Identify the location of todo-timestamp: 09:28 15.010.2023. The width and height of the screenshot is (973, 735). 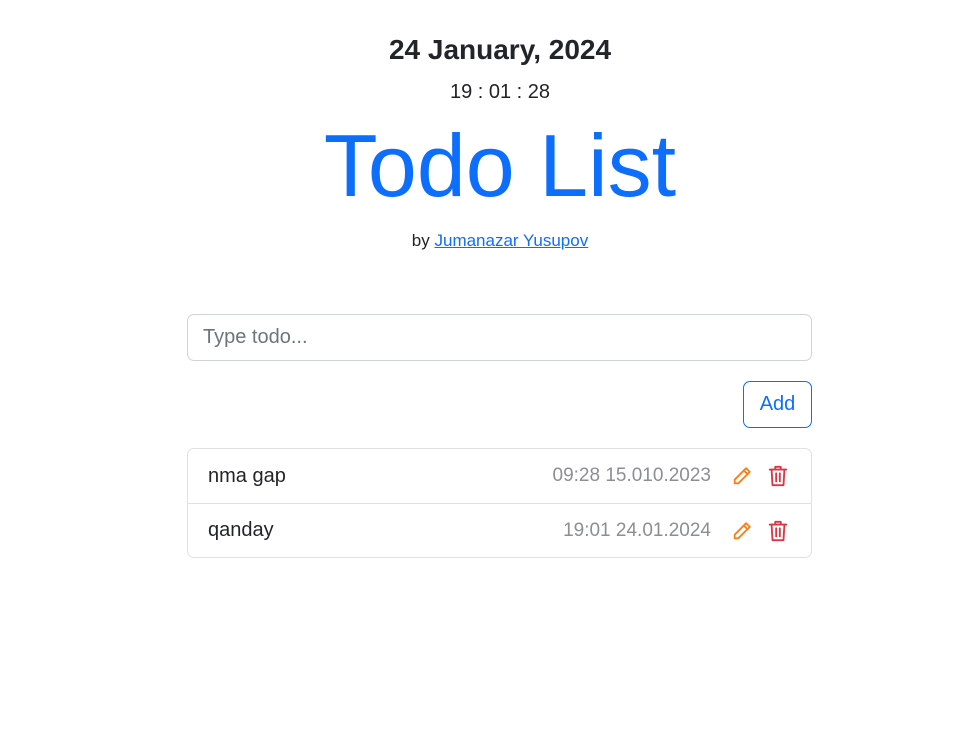
(632, 475).